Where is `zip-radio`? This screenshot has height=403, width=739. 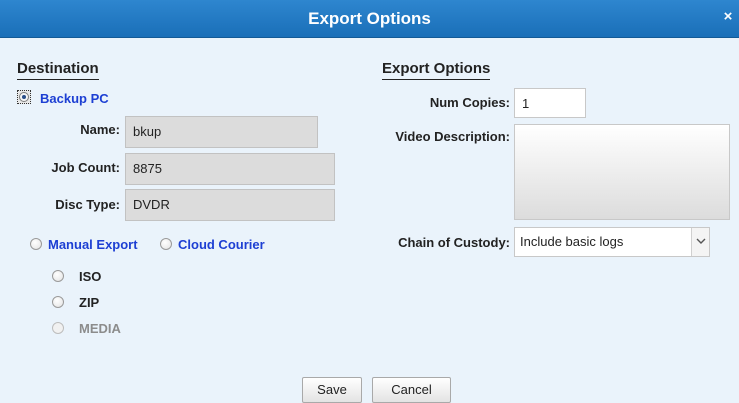
zip-radio is located at coordinates (58, 302).